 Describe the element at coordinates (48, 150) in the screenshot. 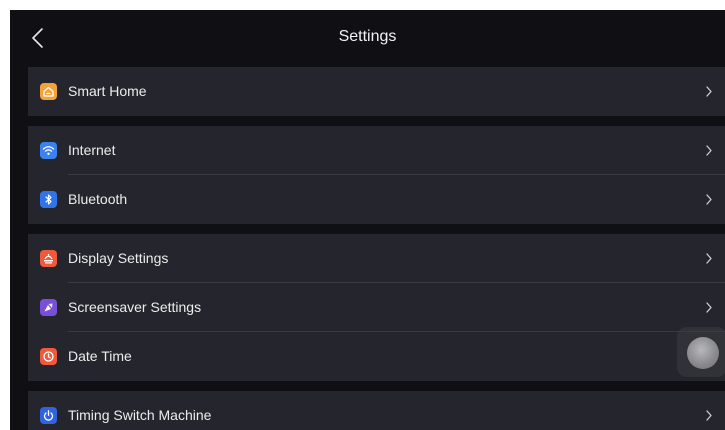

I see `wifi-icon` at that location.